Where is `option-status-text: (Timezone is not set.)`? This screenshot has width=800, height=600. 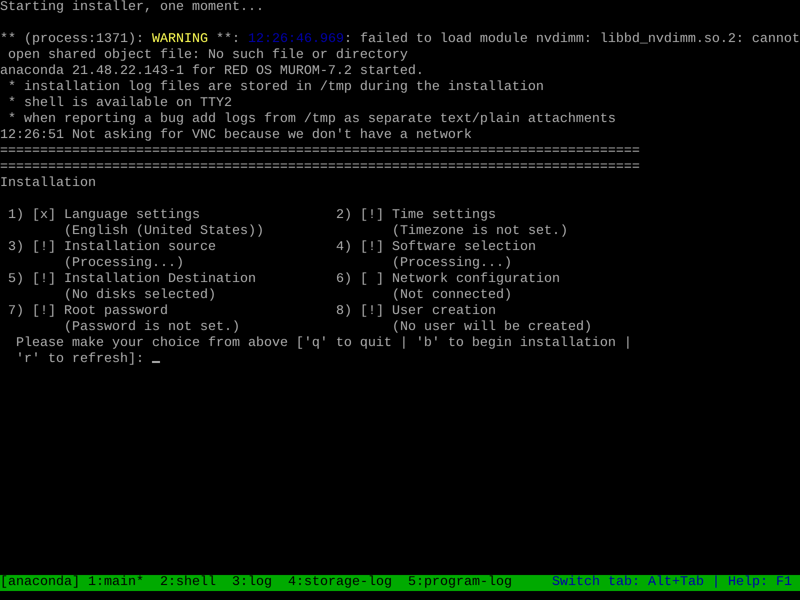 option-status-text: (Timezone is not set.) is located at coordinates (480, 231).